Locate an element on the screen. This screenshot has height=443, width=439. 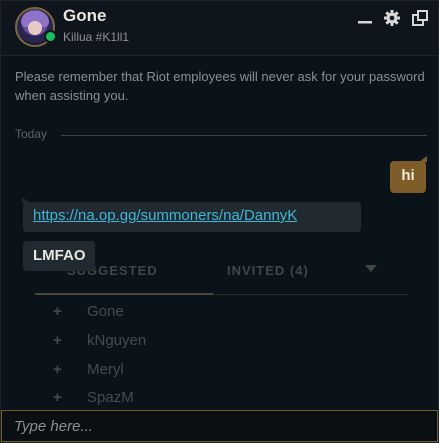
list-item: + Gone is located at coordinates (88, 313).